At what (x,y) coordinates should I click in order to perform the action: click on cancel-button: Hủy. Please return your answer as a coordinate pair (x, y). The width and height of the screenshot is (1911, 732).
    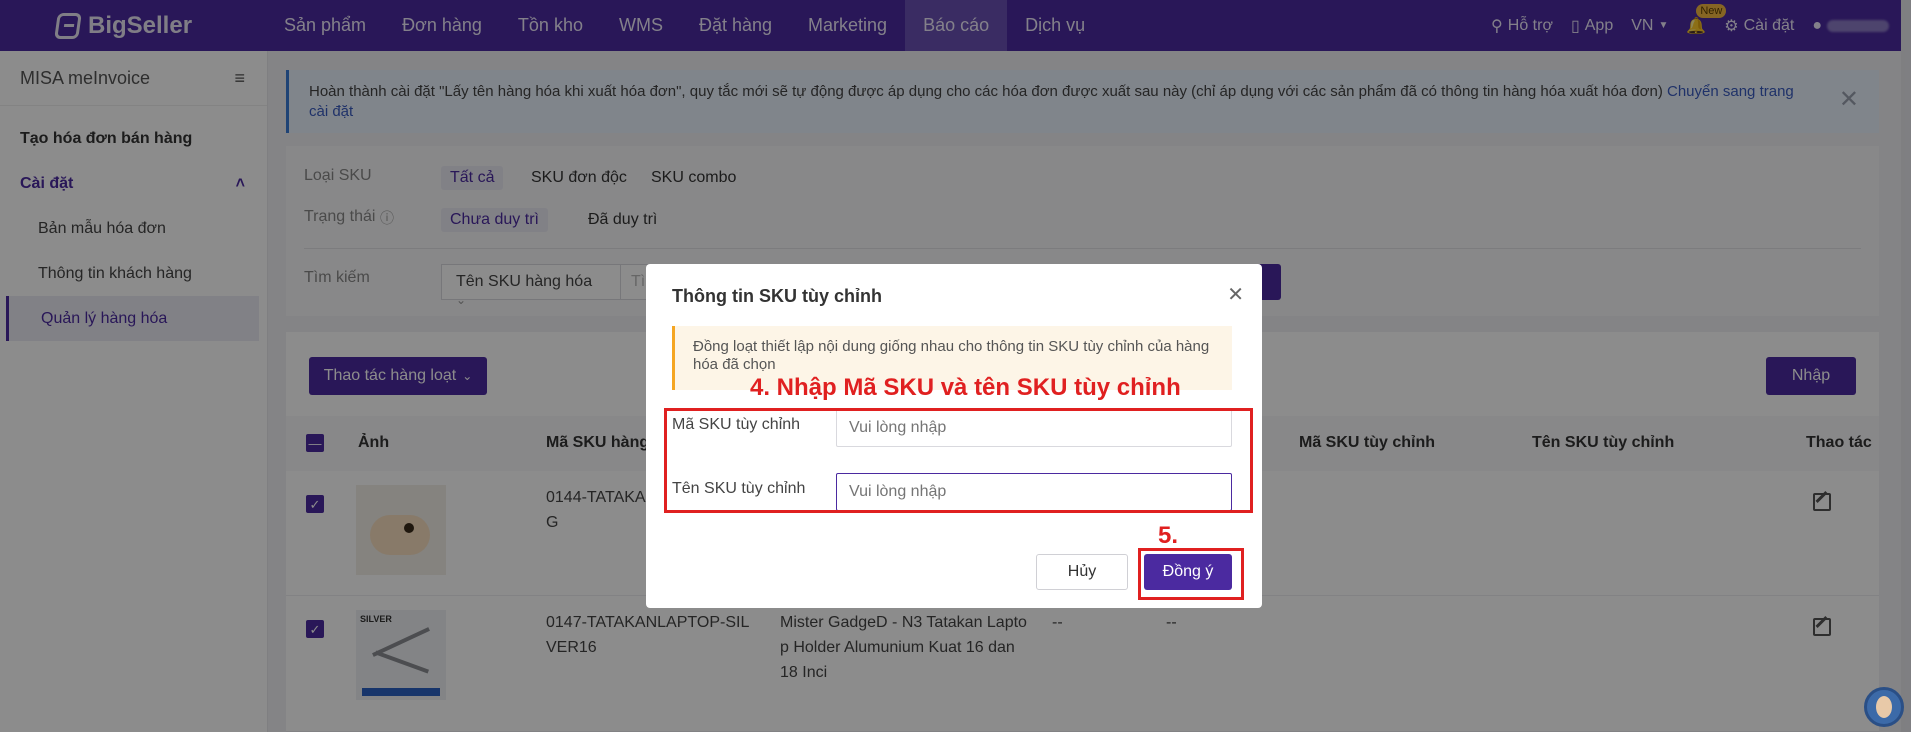
    Looking at the image, I should click on (1082, 572).